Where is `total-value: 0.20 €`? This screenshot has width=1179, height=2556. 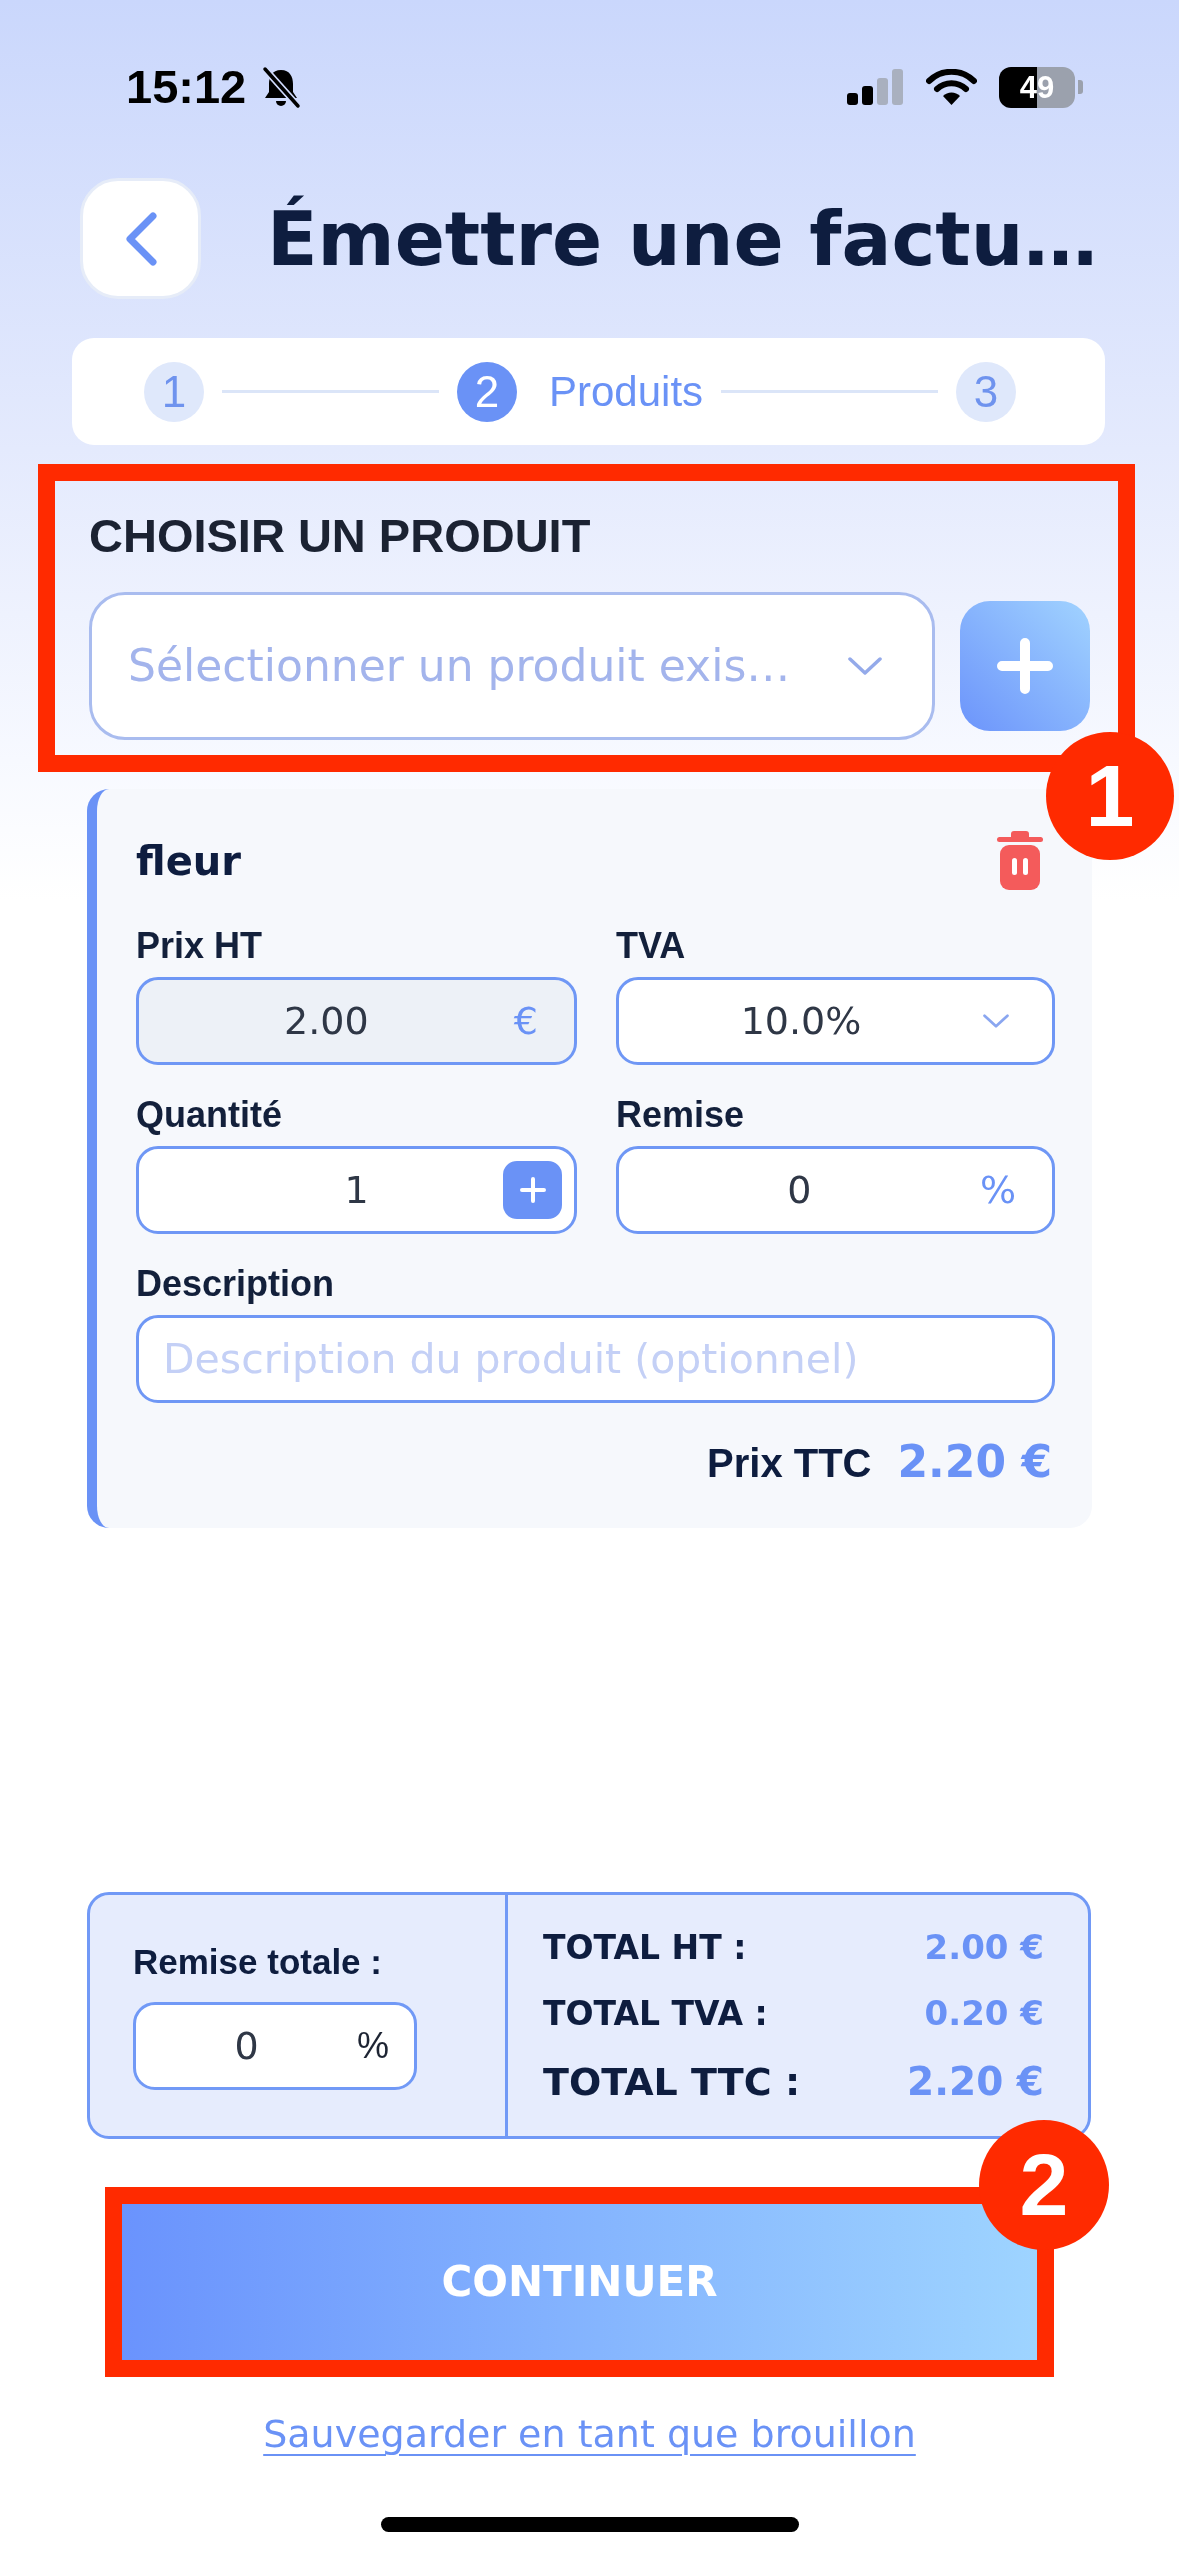 total-value: 0.20 € is located at coordinates (984, 2012).